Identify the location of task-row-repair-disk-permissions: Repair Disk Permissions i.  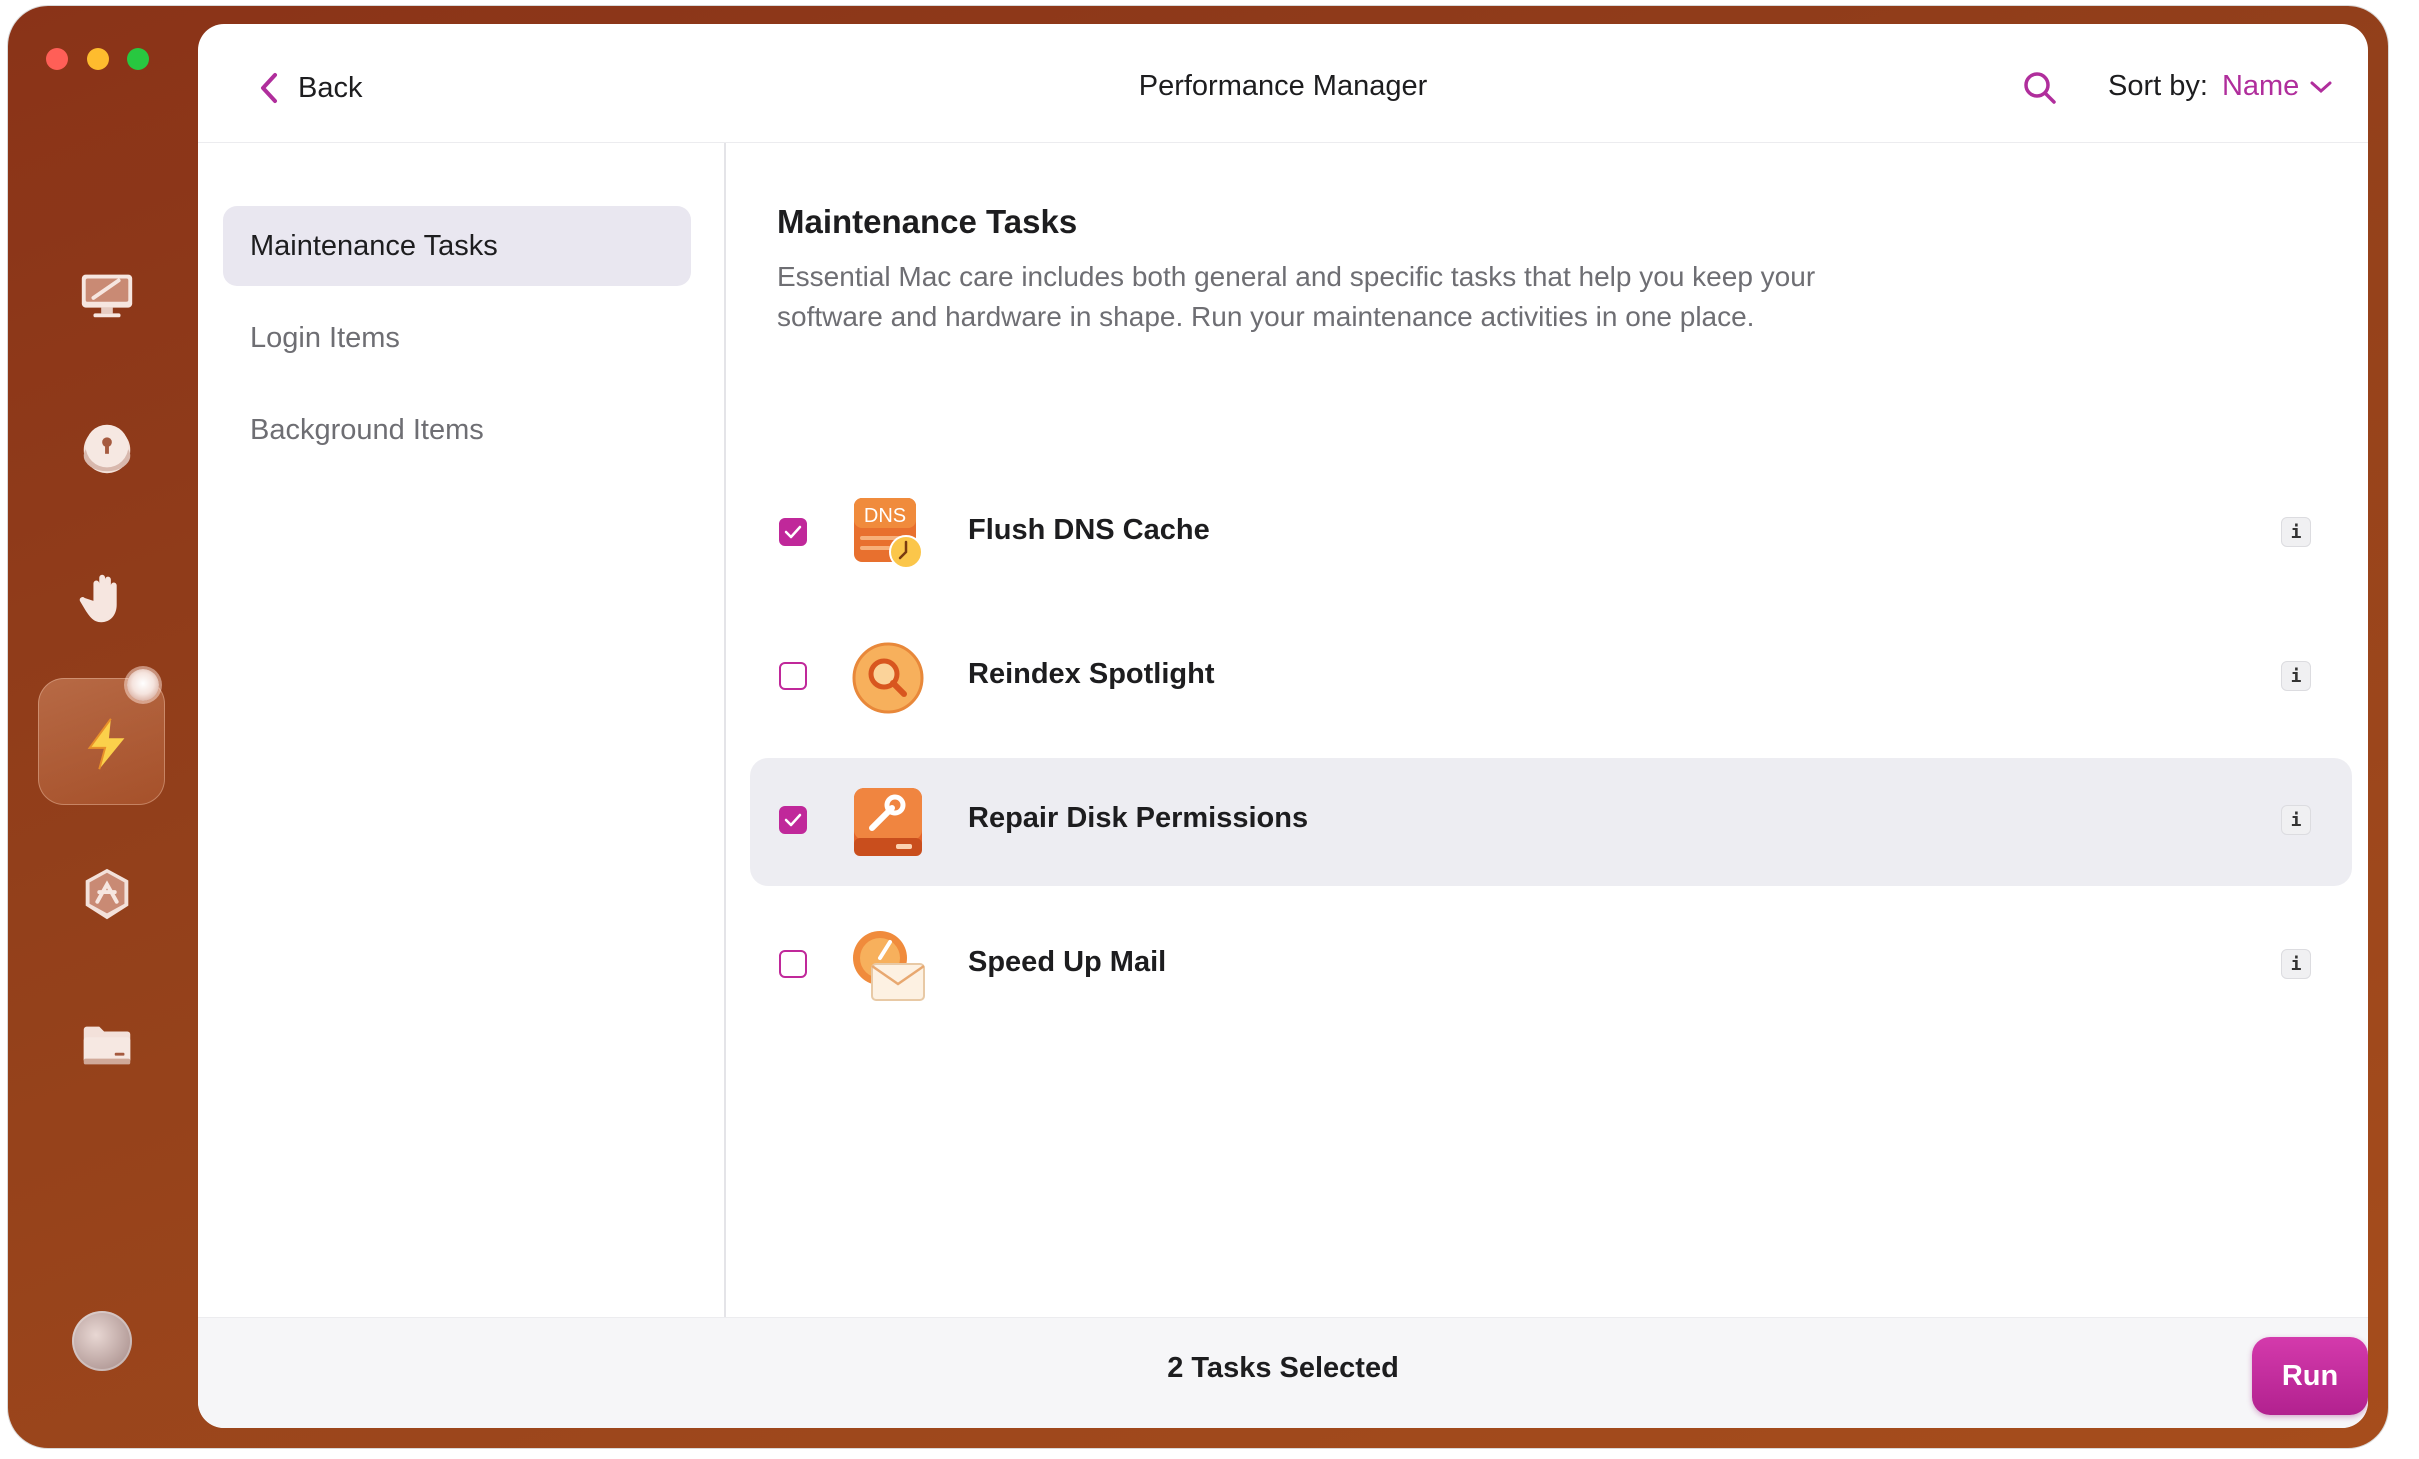
(1551, 822).